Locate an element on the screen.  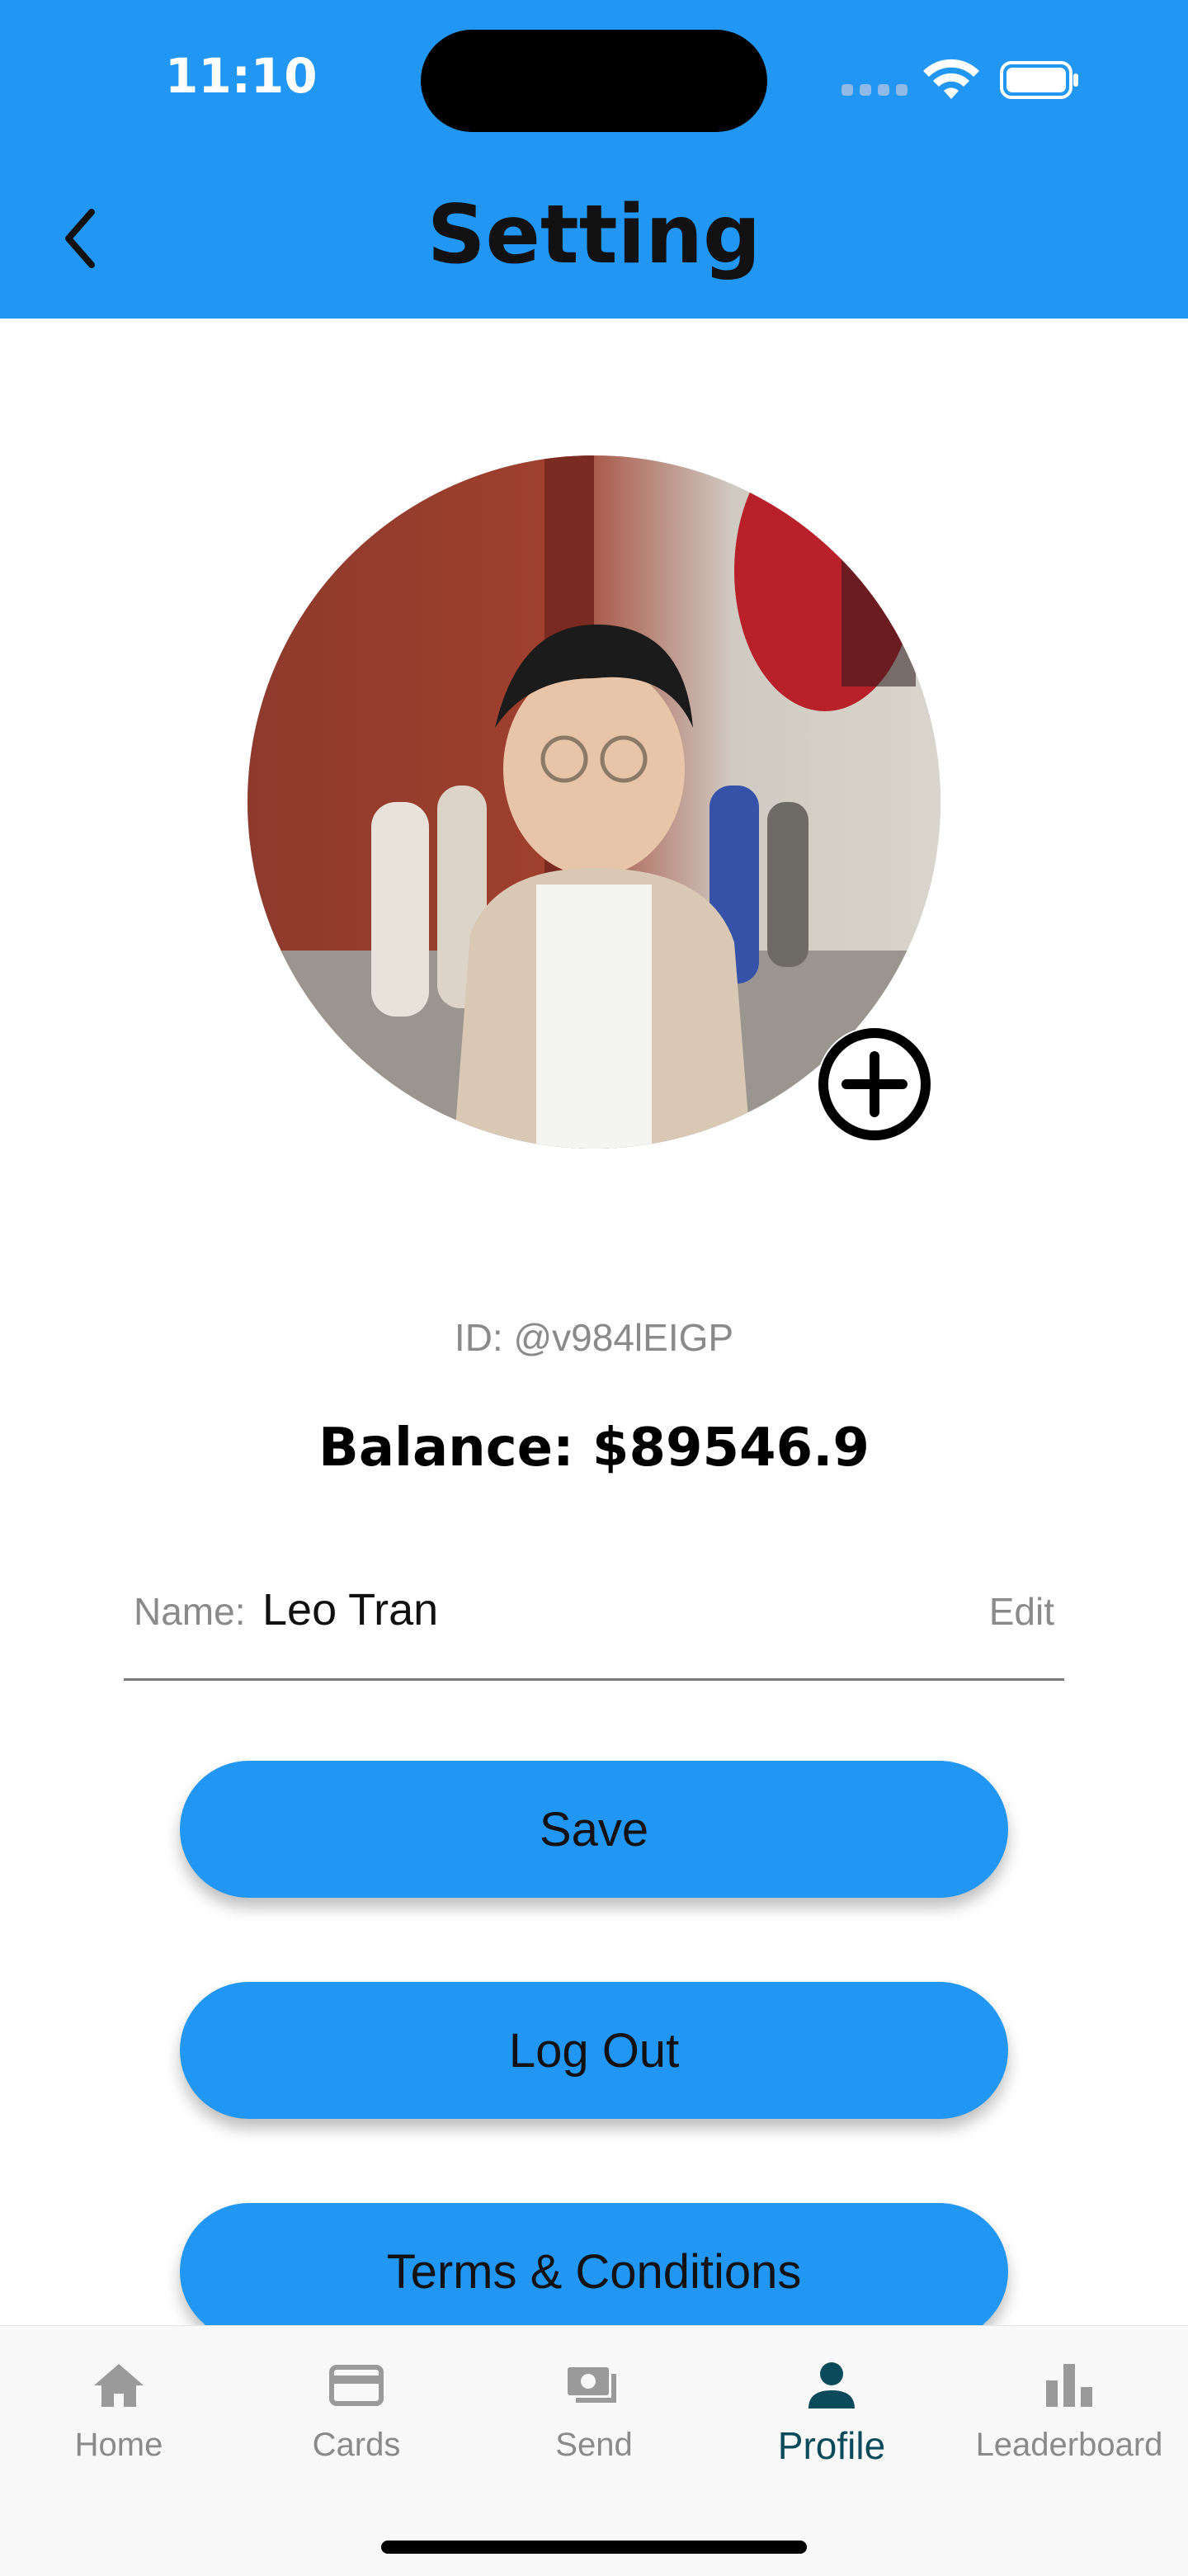
name-label: Name: is located at coordinates (190, 1611).